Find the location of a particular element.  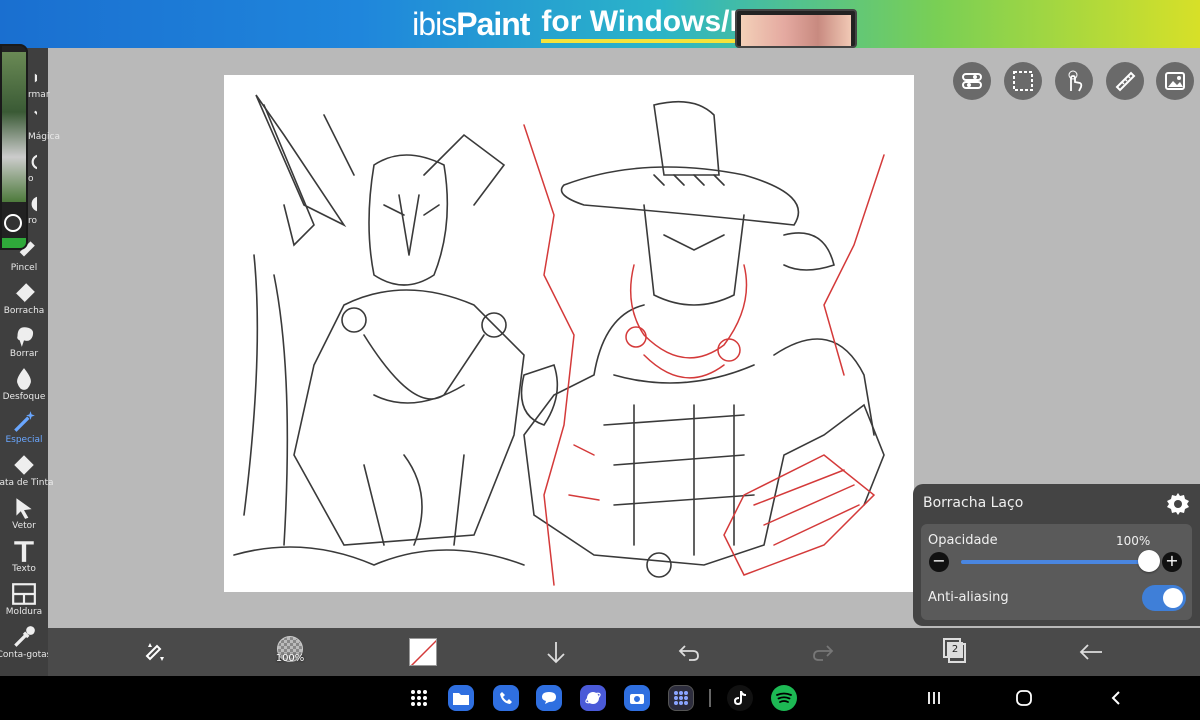

app-folder is located at coordinates (681, 698).